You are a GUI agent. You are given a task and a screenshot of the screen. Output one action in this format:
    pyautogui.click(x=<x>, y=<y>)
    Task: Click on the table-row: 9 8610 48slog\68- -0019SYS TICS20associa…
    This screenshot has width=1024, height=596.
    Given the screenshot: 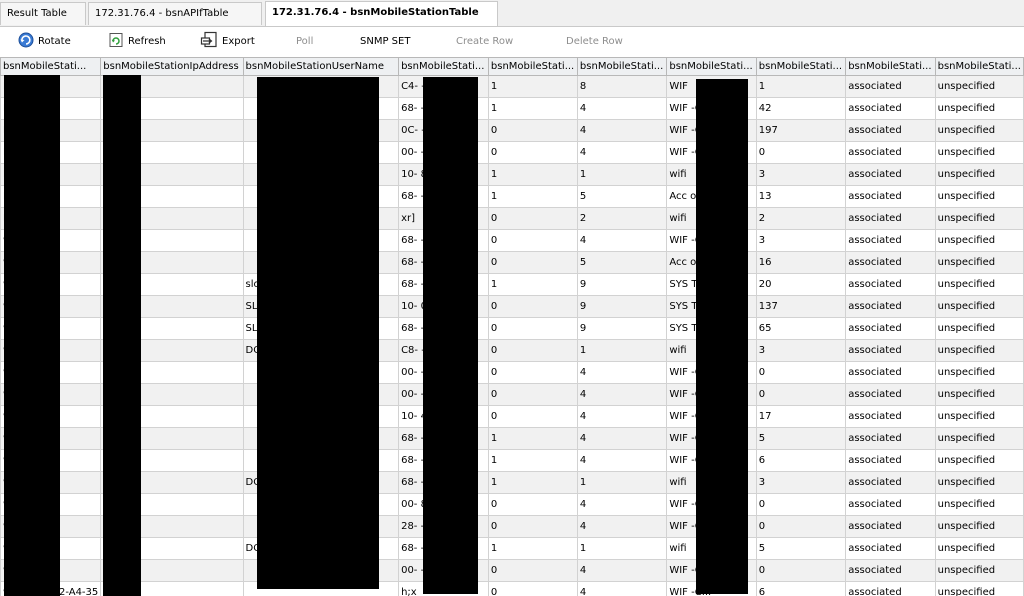 What is the action you would take?
    pyautogui.click(x=512, y=284)
    